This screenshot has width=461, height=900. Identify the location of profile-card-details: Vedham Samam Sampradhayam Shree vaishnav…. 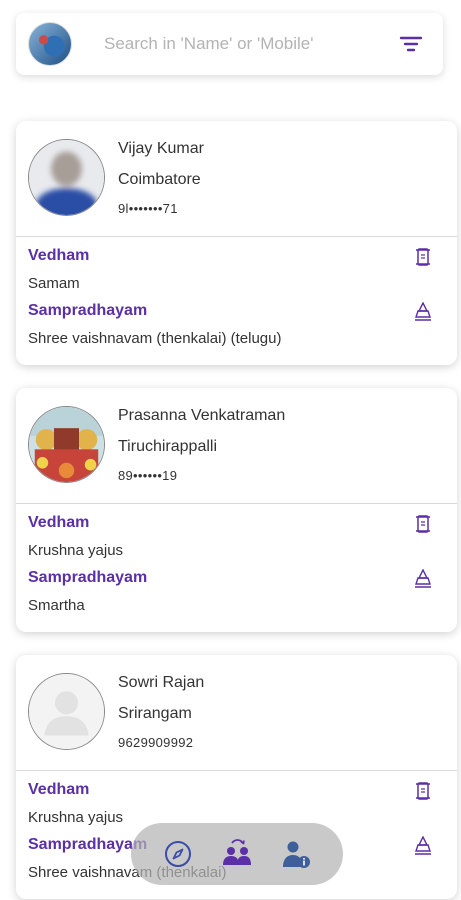
(236, 301).